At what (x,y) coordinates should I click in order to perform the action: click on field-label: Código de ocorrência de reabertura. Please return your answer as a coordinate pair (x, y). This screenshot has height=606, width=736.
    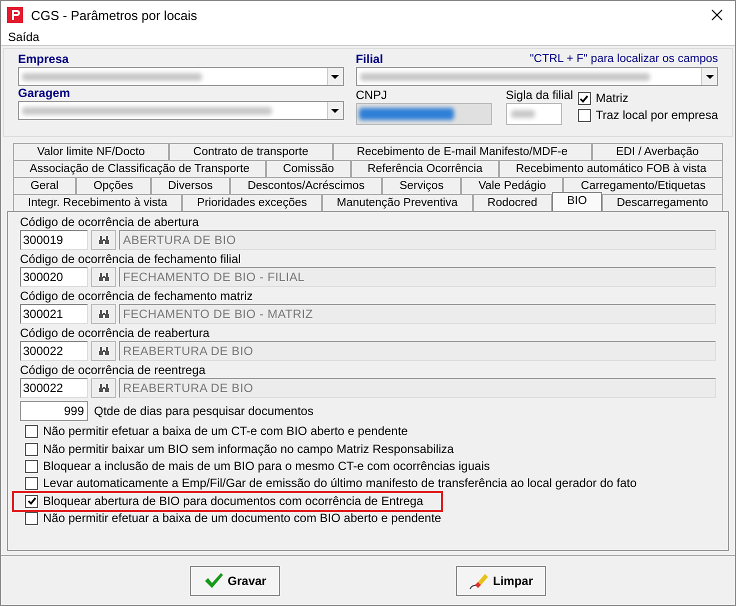
    Looking at the image, I should click on (115, 333).